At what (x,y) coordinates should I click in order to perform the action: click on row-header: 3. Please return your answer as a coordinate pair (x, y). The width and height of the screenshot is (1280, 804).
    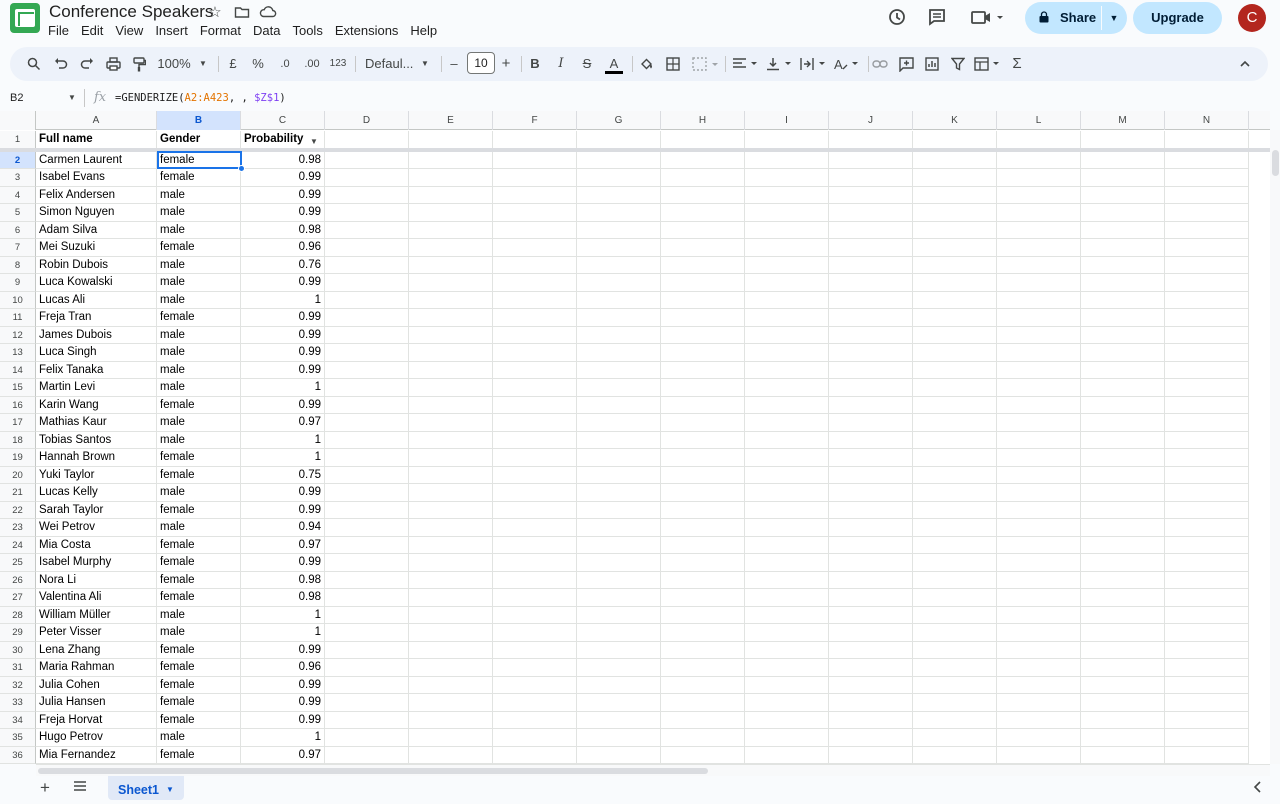
    Looking at the image, I should click on (18, 178).